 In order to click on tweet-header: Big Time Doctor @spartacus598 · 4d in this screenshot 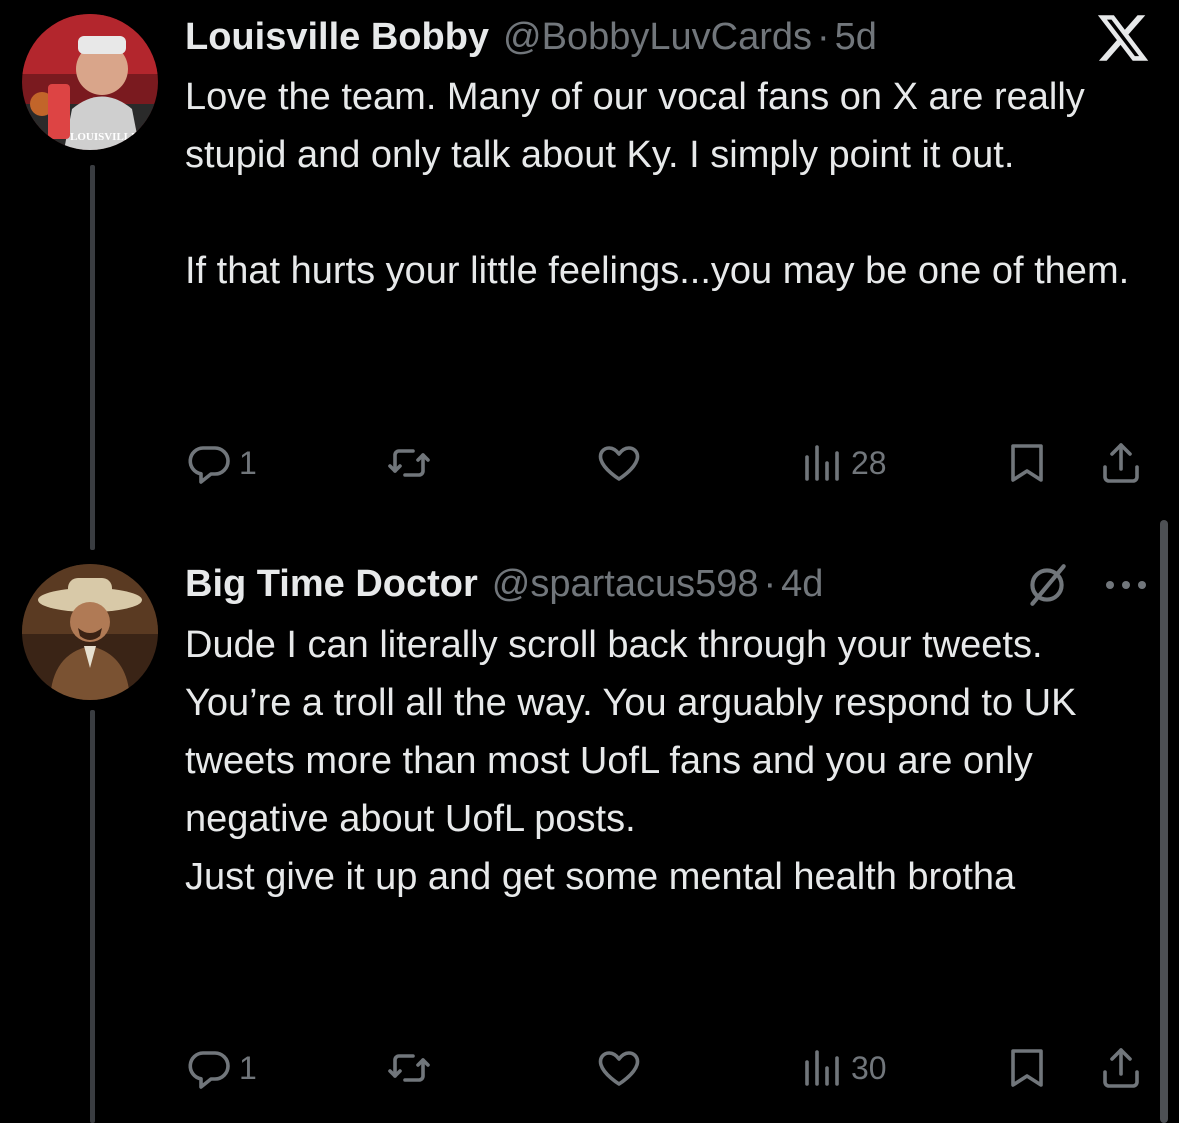, I will do `click(504, 584)`.